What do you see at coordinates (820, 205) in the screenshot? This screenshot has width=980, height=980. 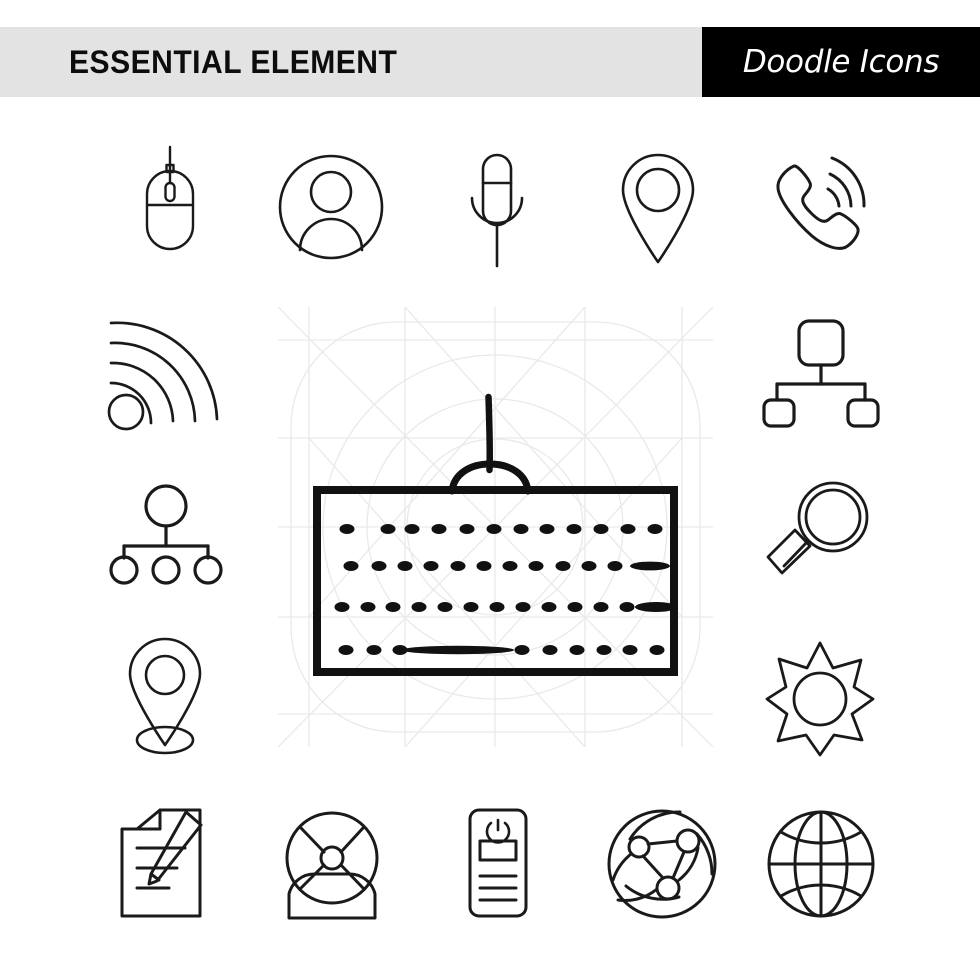 I see `phone-call-icon` at bounding box center [820, 205].